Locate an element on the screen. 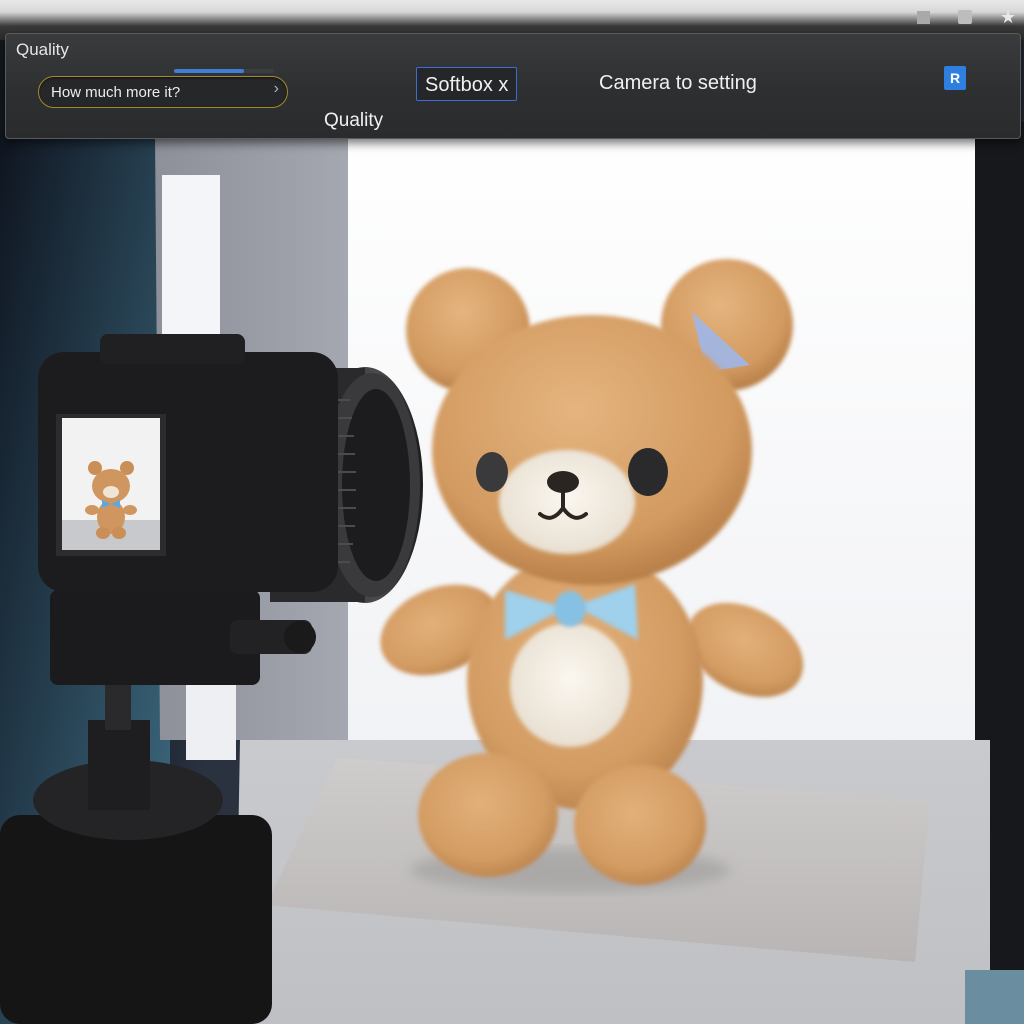 The height and width of the screenshot is (1024, 1024). softbox-light-panel-upper is located at coordinates (191, 260).